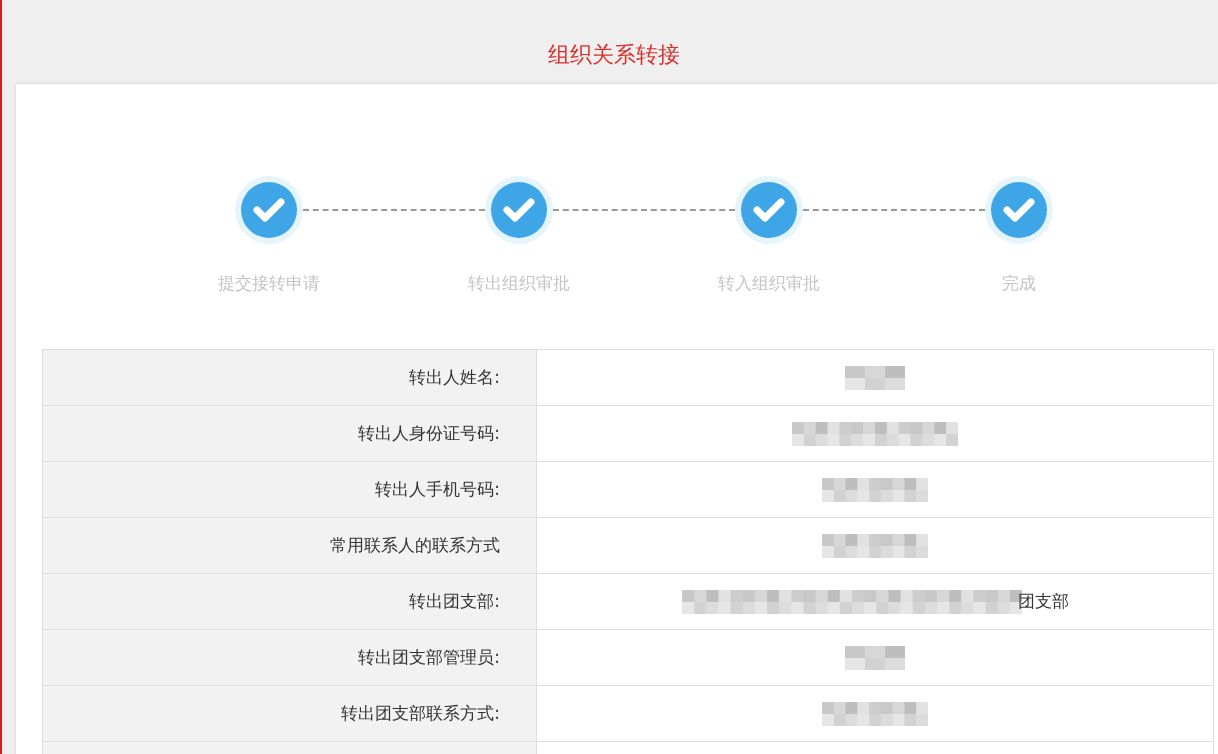 This screenshot has height=754, width=1218. Describe the element at coordinates (1043, 601) in the screenshot. I see `field-value: 团支部` at that location.